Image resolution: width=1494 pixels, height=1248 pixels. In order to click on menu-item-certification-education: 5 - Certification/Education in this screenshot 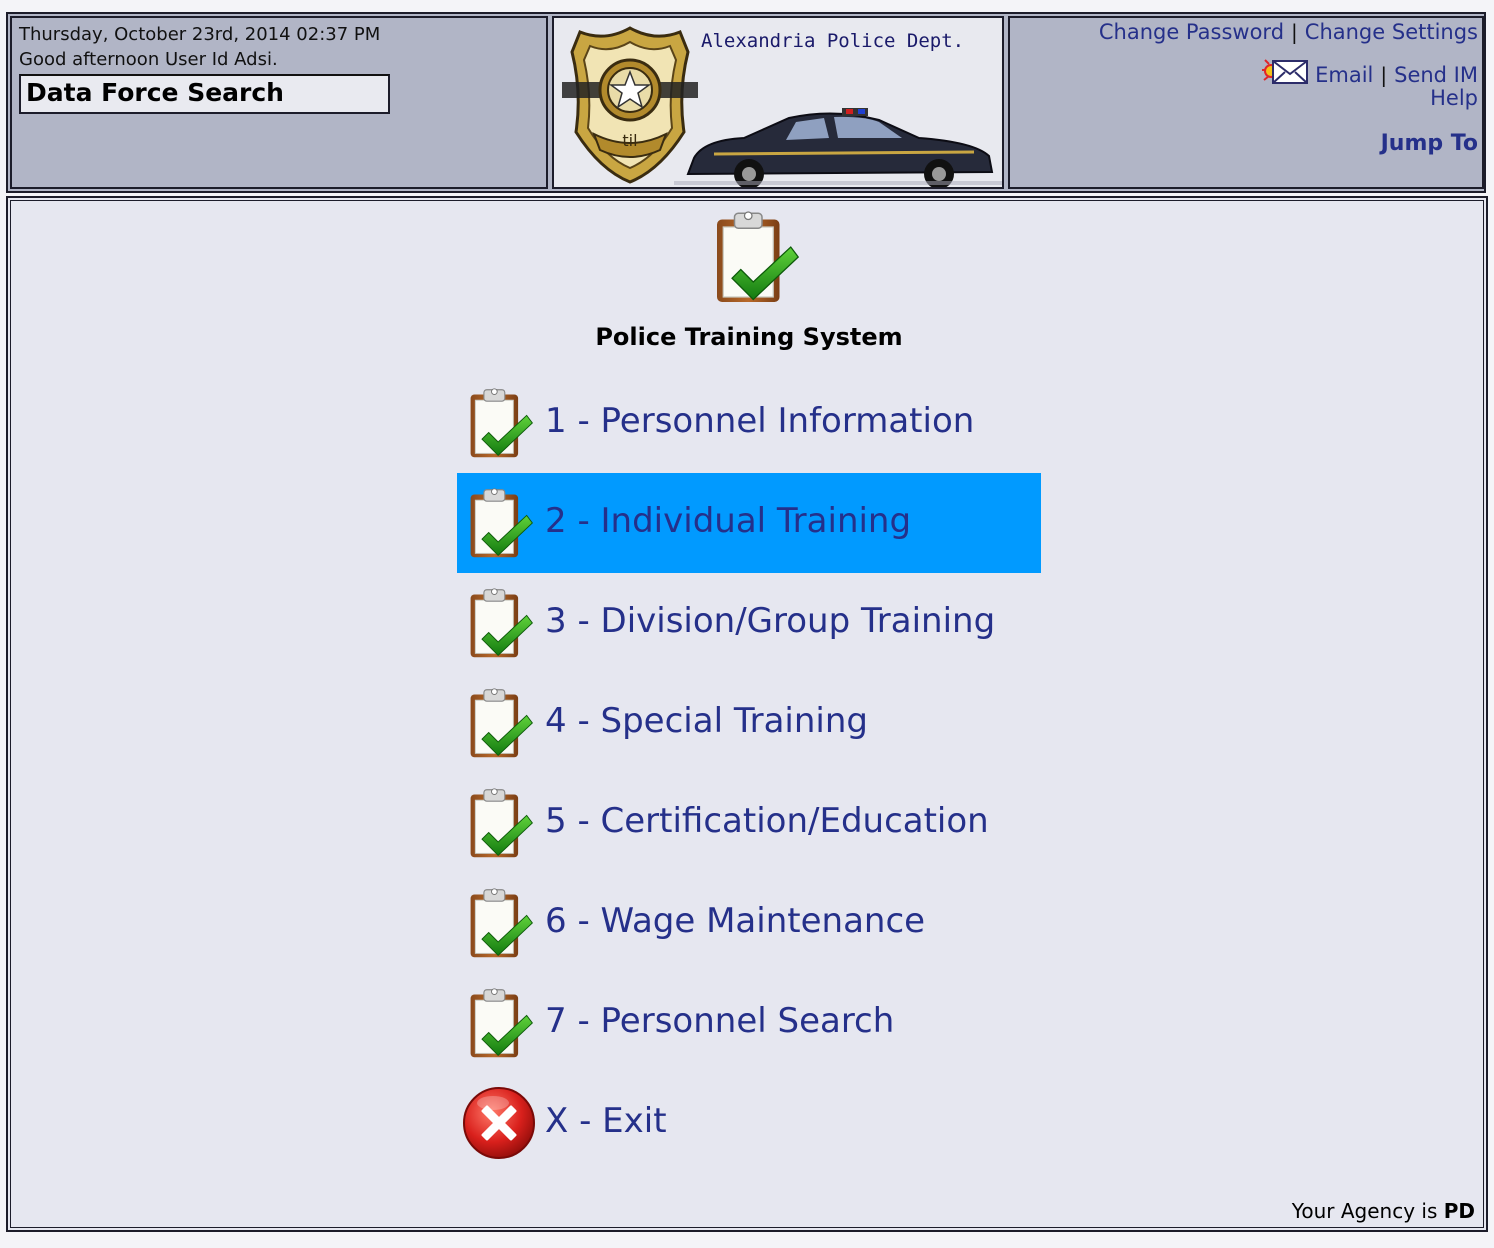, I will do `click(749, 823)`.